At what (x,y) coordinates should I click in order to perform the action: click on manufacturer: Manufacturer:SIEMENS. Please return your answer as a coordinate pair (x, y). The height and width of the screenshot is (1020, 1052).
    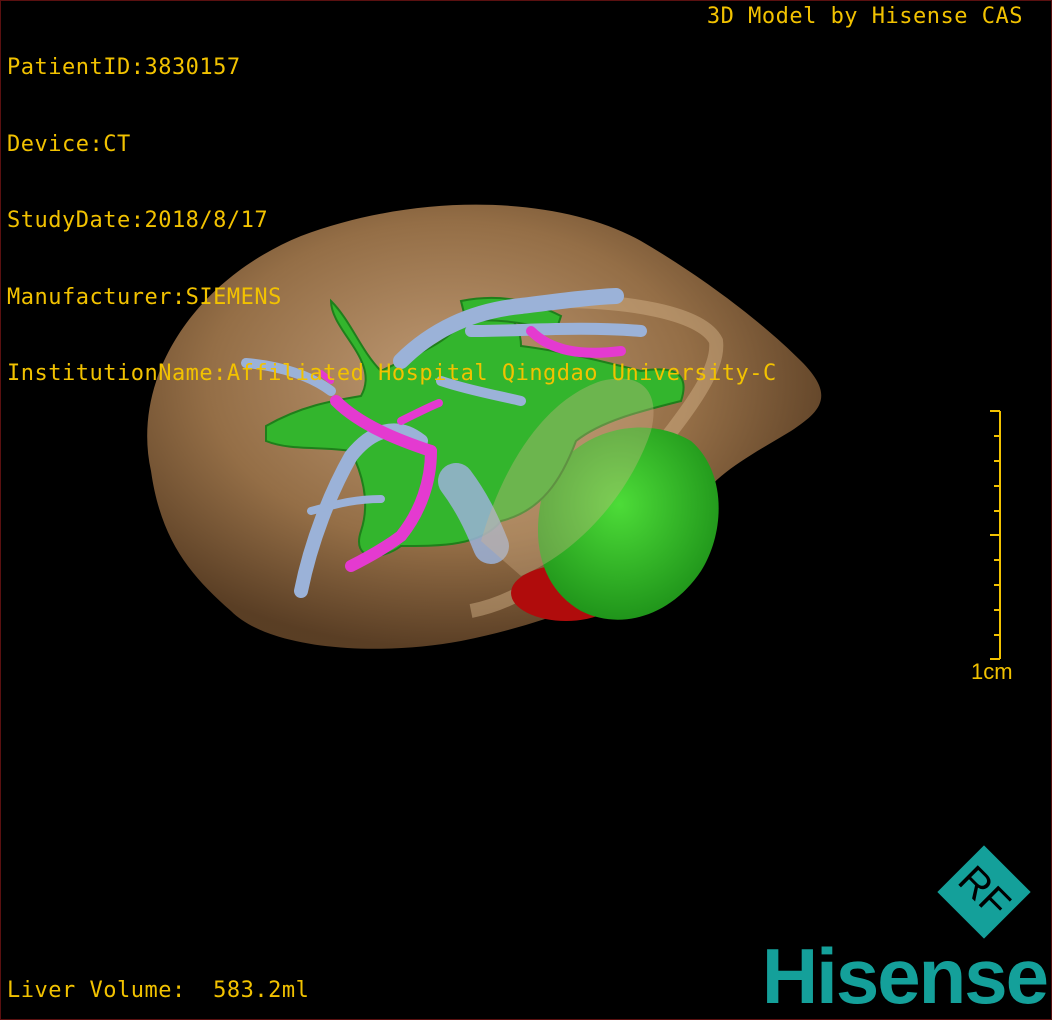
    Looking at the image, I should click on (144, 297).